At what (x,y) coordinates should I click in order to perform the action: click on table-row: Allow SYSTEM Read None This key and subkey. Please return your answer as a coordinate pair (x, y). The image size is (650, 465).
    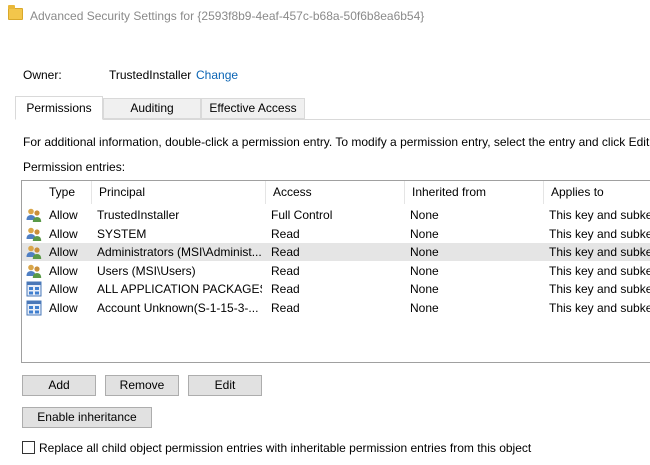
    Looking at the image, I should click on (336, 234).